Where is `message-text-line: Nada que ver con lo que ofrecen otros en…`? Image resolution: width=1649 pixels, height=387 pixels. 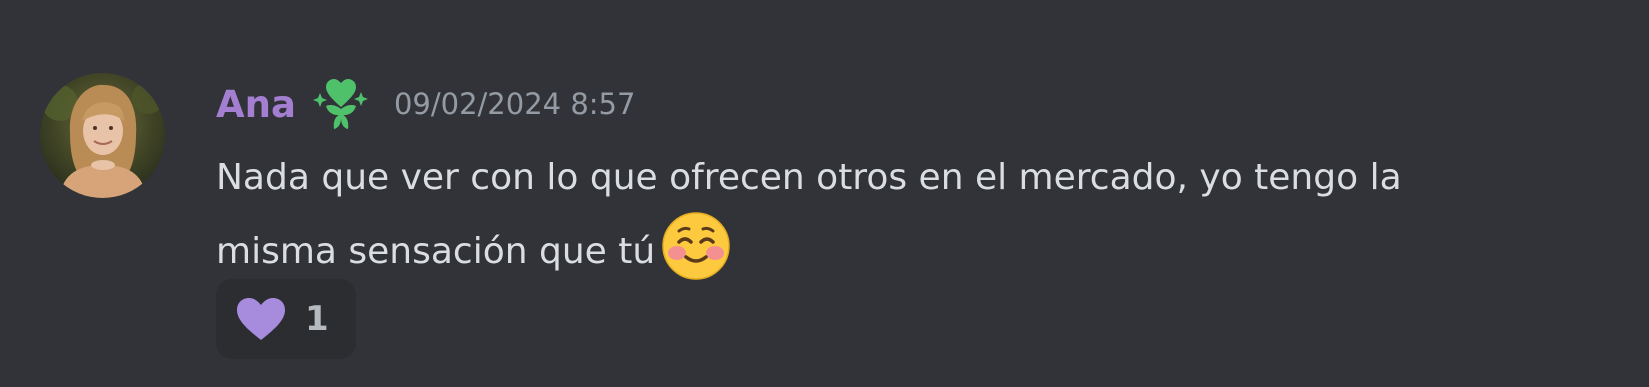 message-text-line: Nada que ver con lo que ofrecen otros en… is located at coordinates (809, 177).